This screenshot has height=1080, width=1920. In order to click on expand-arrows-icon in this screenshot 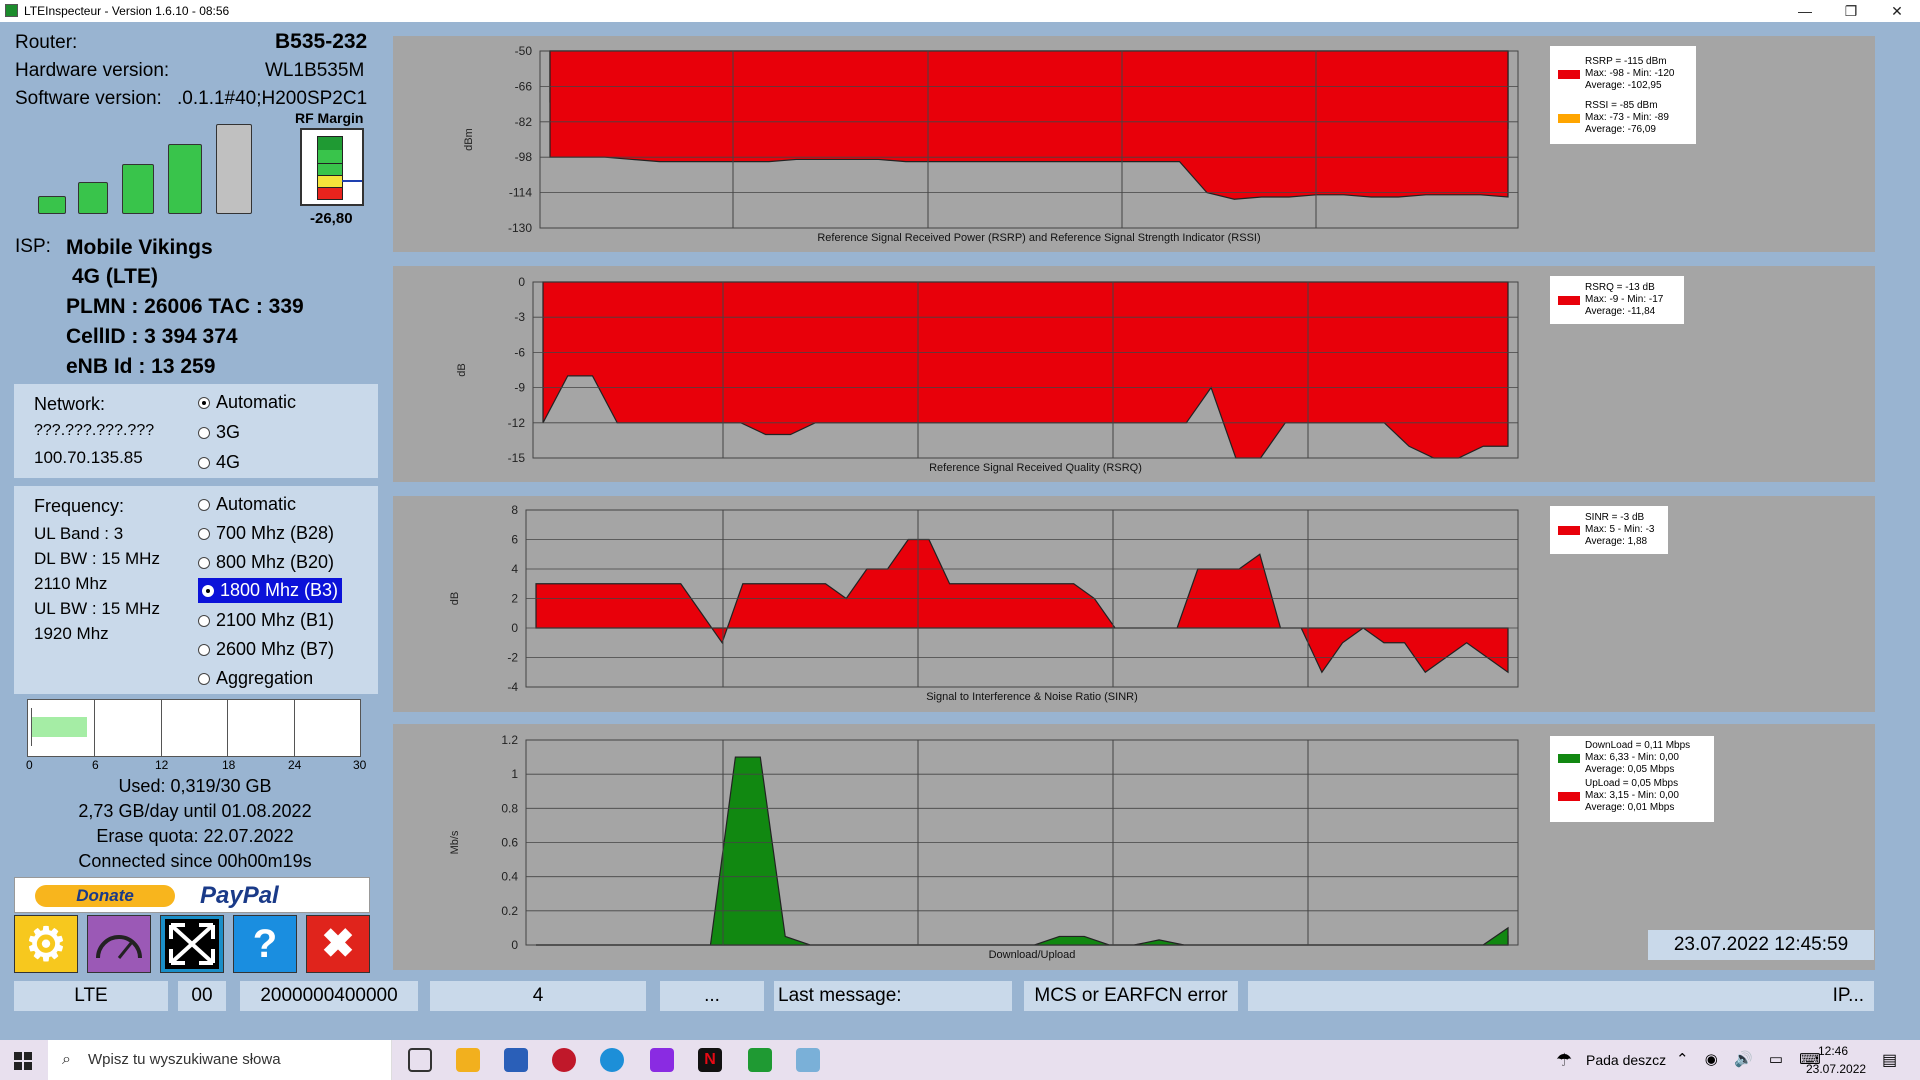, I will do `click(192, 944)`.